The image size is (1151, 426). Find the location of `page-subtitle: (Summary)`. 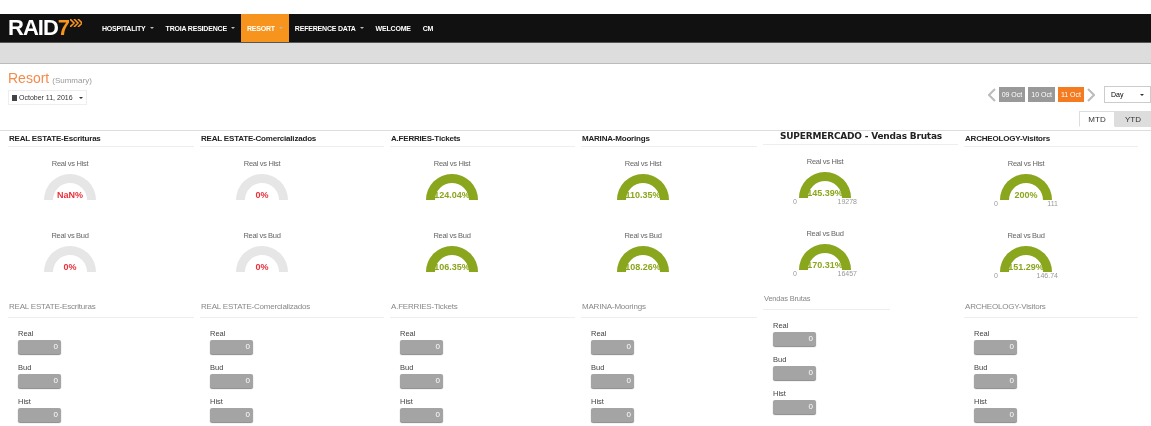

page-subtitle: (Summary) is located at coordinates (72, 80).